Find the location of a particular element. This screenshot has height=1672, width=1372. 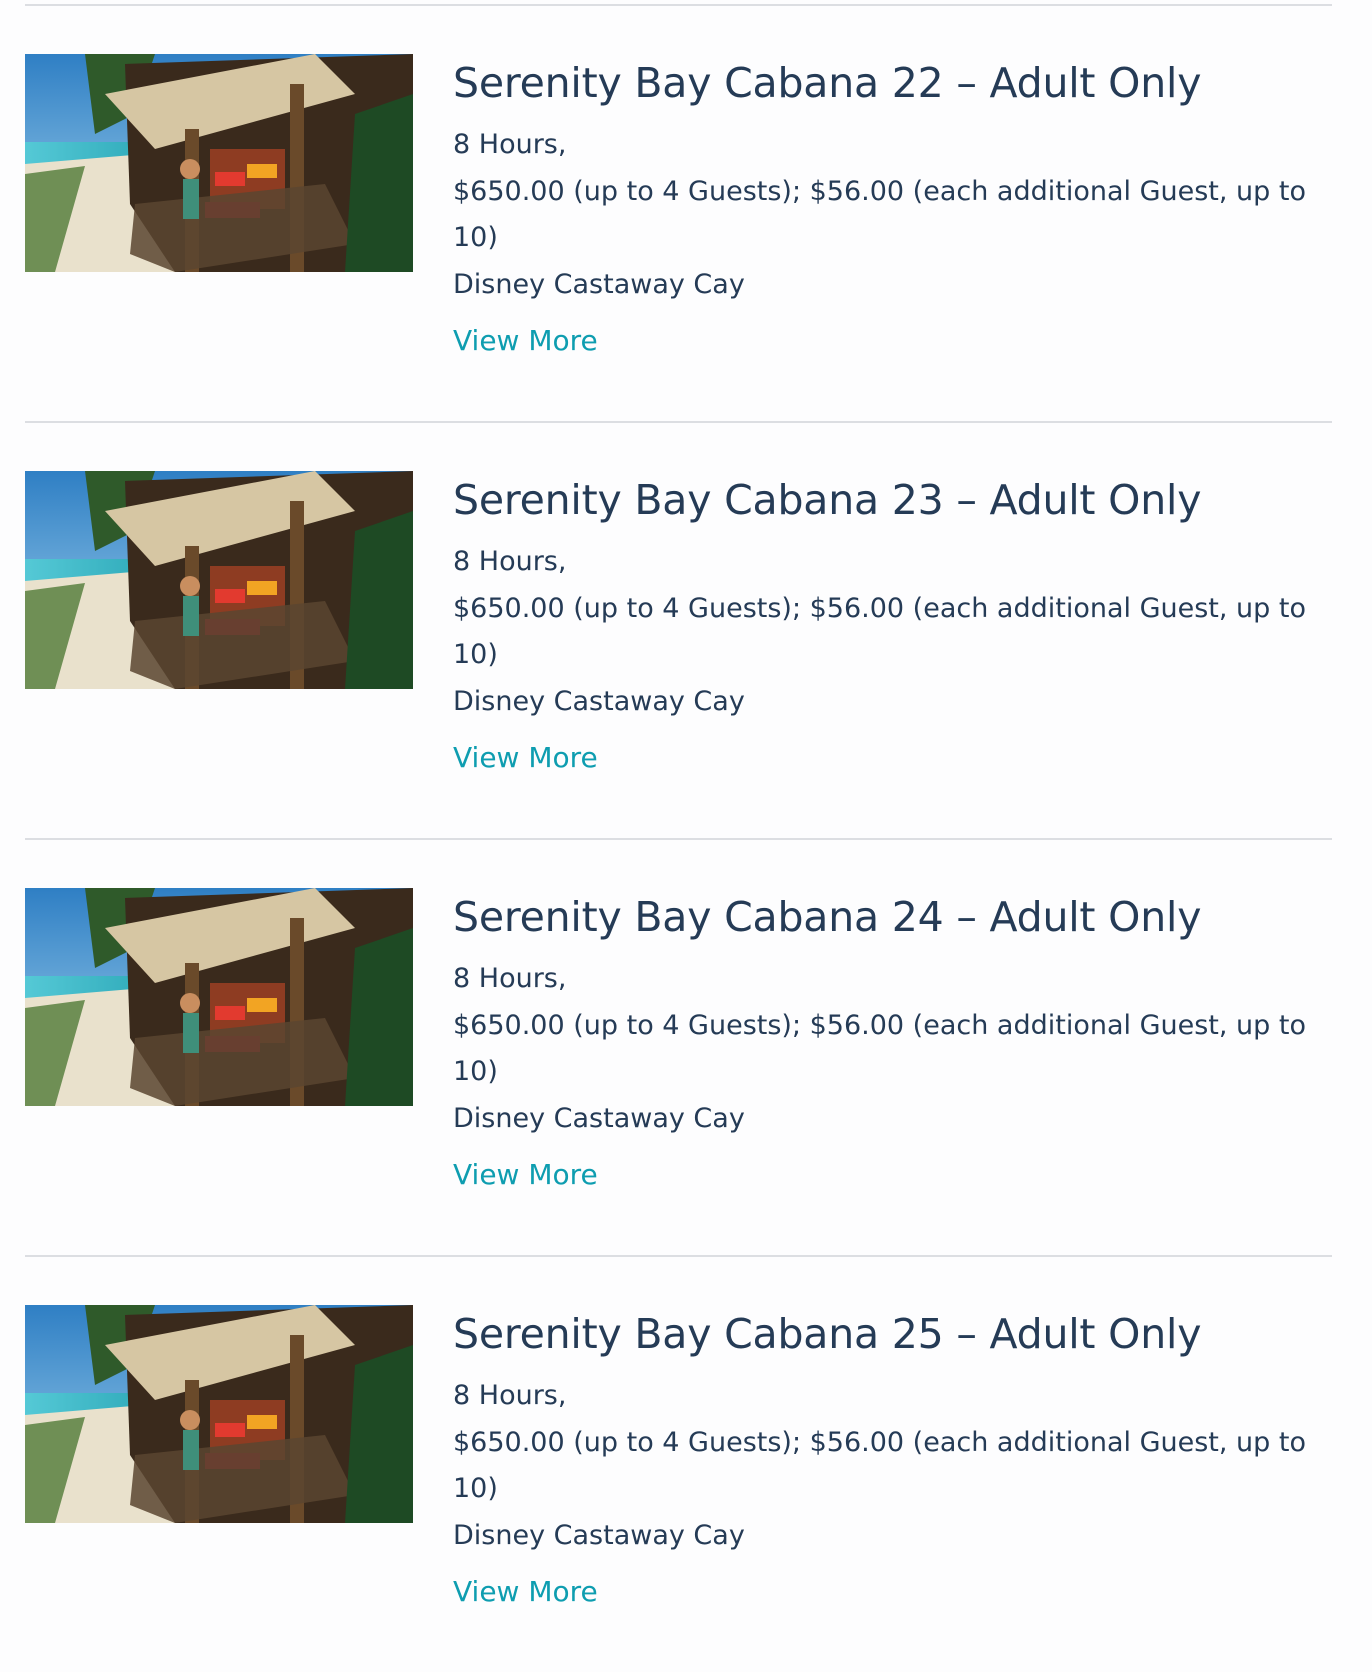

listing-title: Serenity Bay Cabana 22 – Adult Only is located at coordinates (827, 83).